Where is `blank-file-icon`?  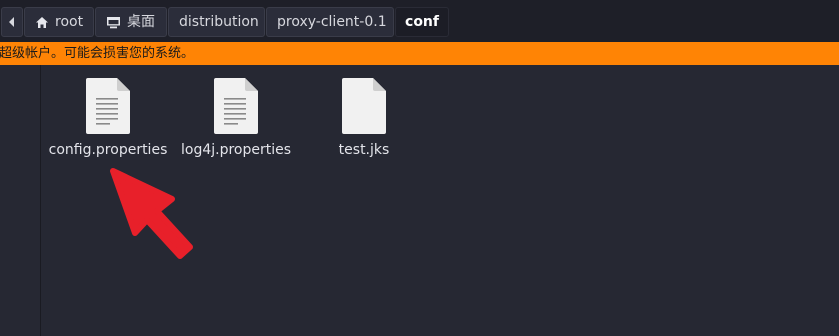
blank-file-icon is located at coordinates (364, 106).